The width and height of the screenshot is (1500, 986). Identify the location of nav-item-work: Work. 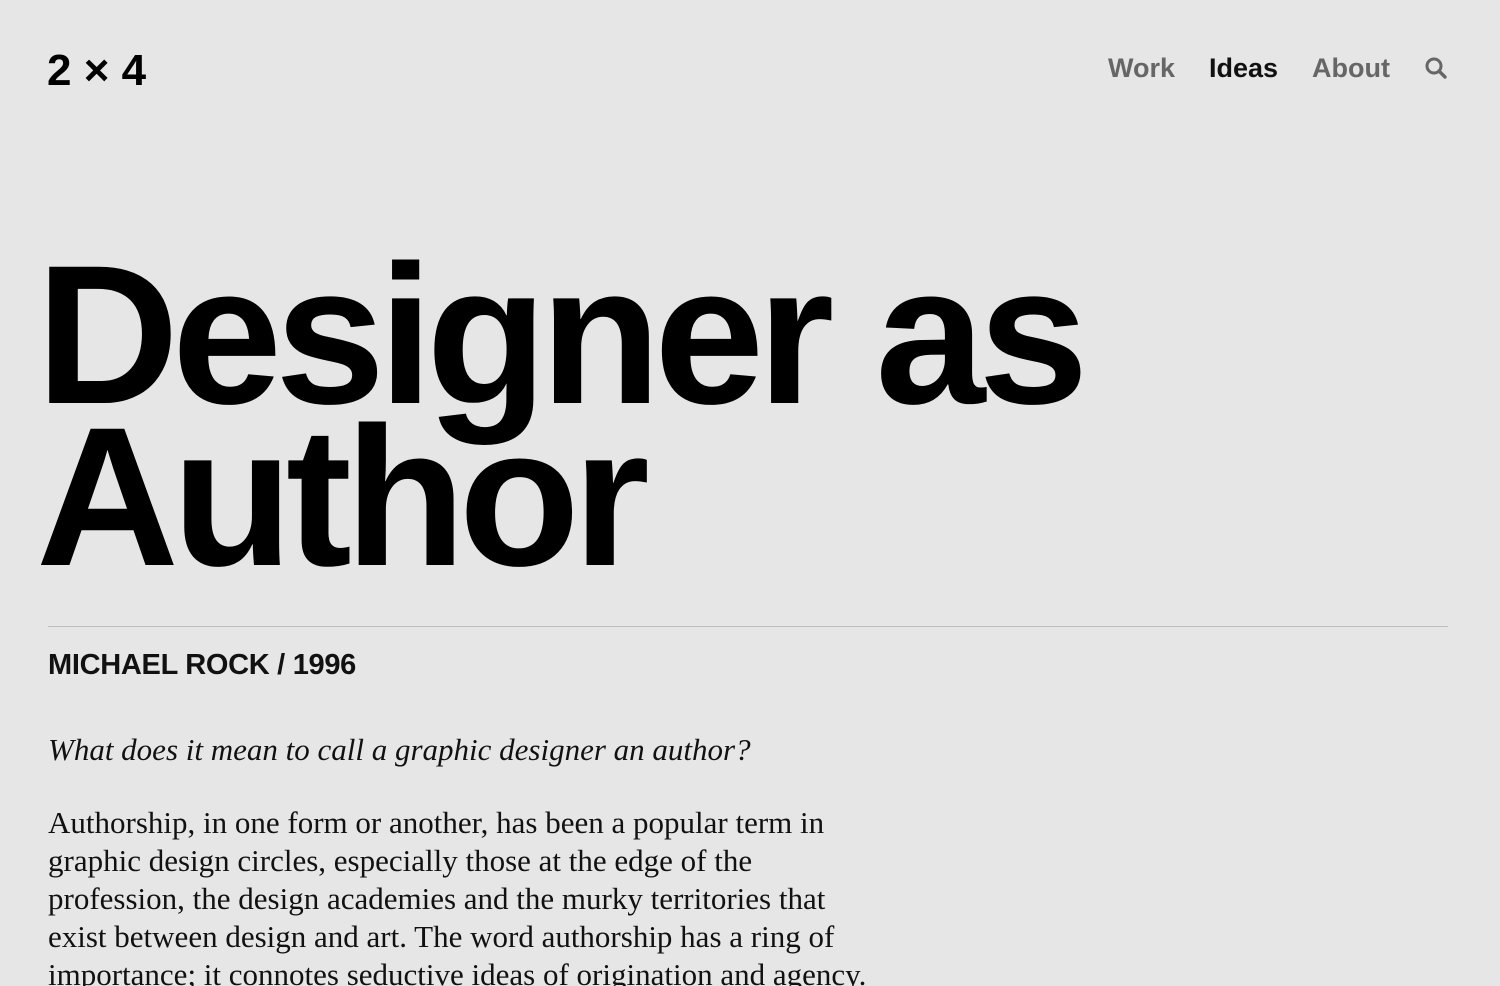
(1141, 68).